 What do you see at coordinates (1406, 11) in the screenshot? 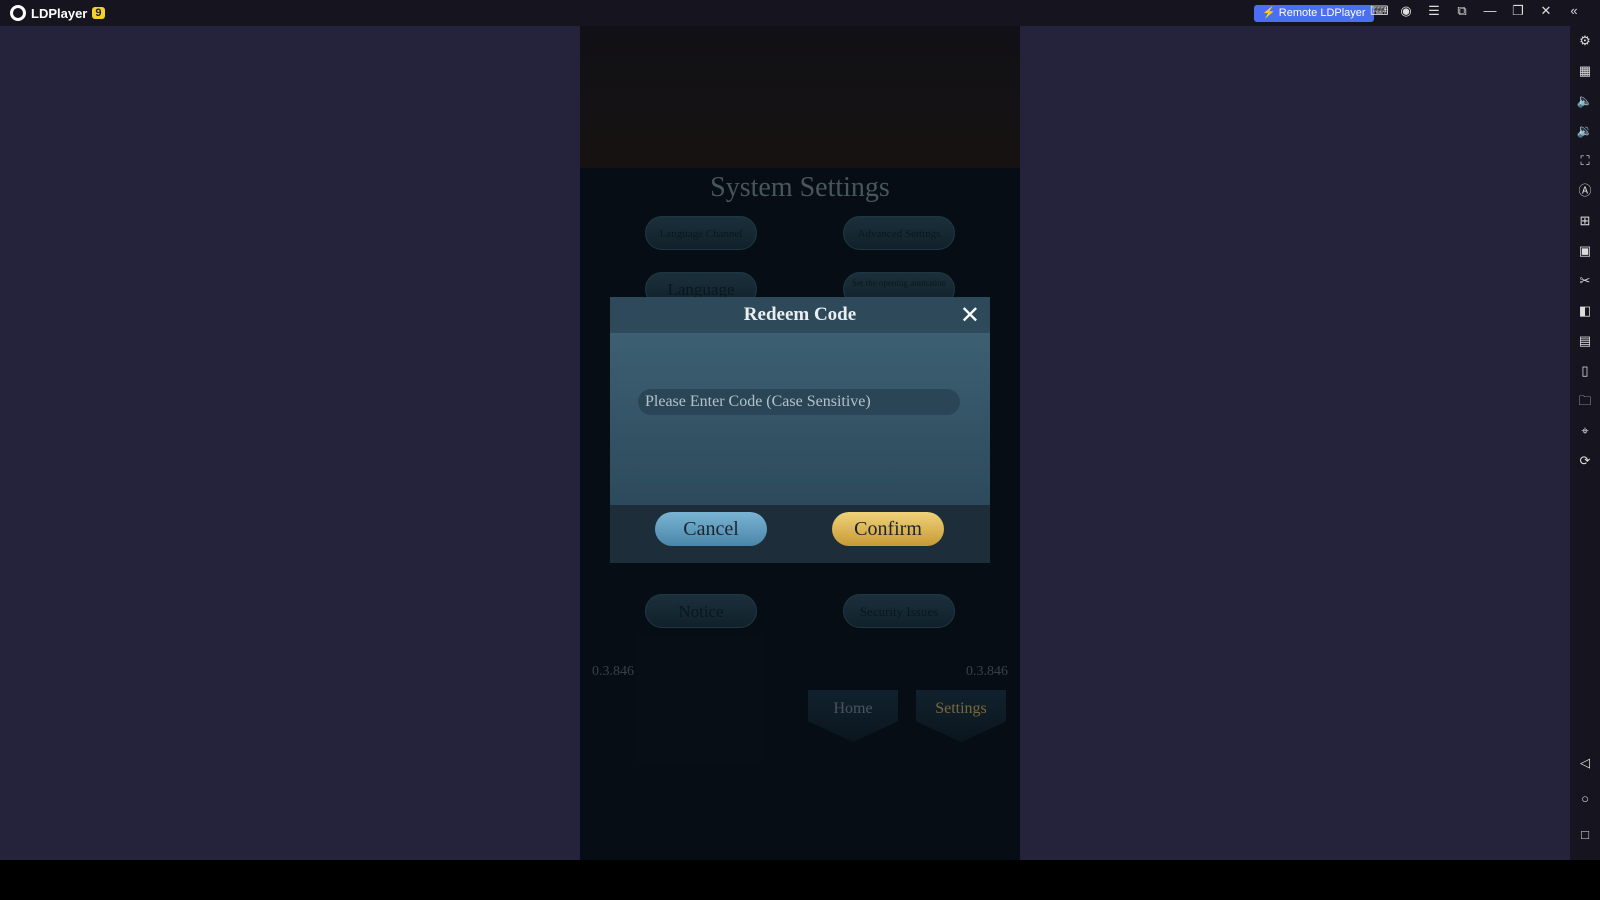
I see `account-icon: ◉` at bounding box center [1406, 11].